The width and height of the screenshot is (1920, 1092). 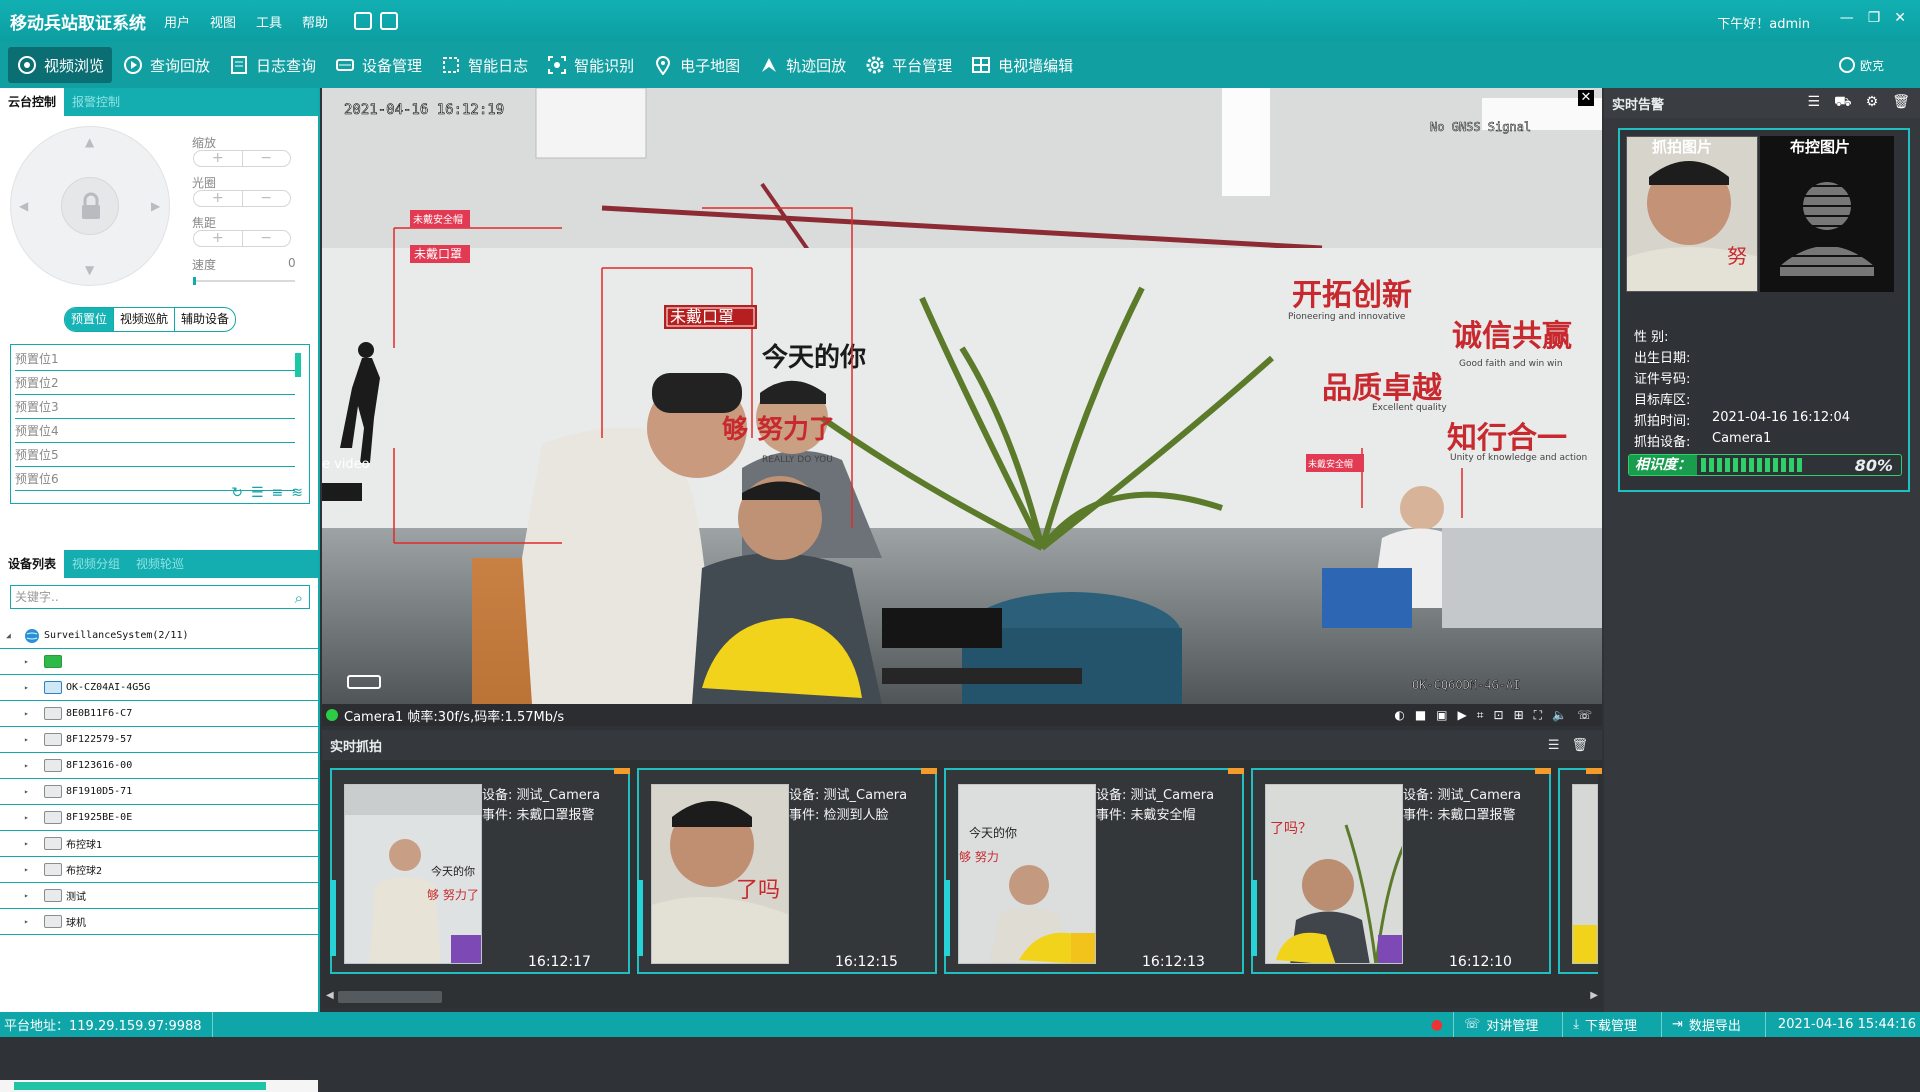 What do you see at coordinates (1021, 65) in the screenshot?
I see `toolbar-tv-wall: 电视墙编辑` at bounding box center [1021, 65].